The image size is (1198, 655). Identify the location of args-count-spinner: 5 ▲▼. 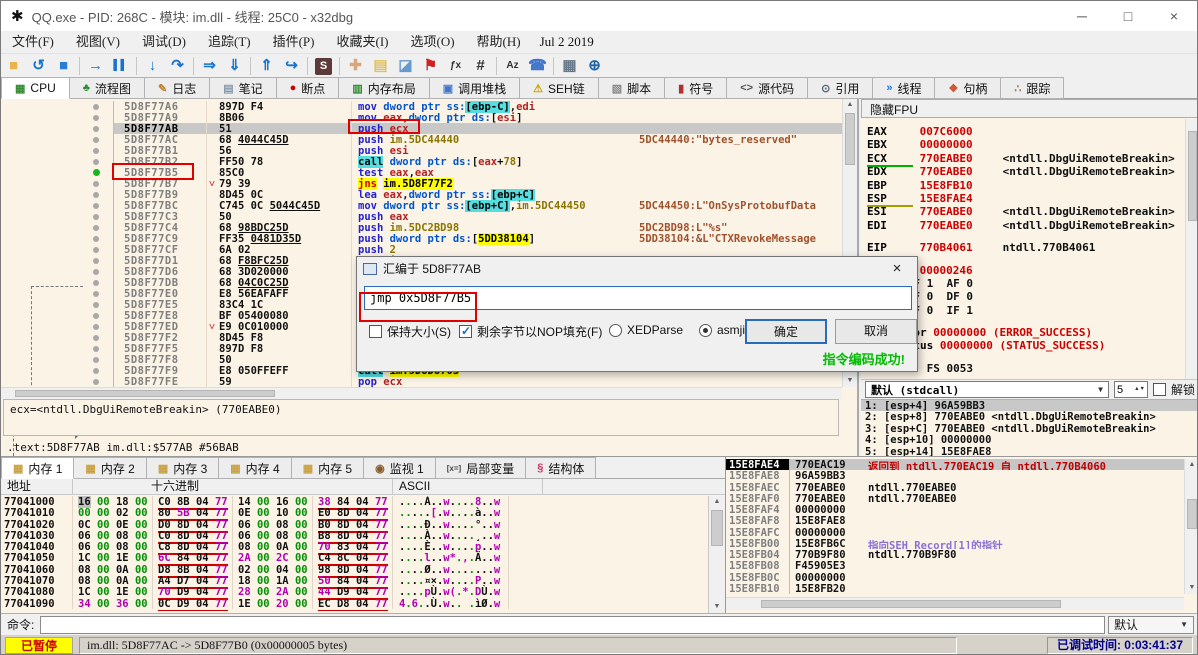
(1130, 389).